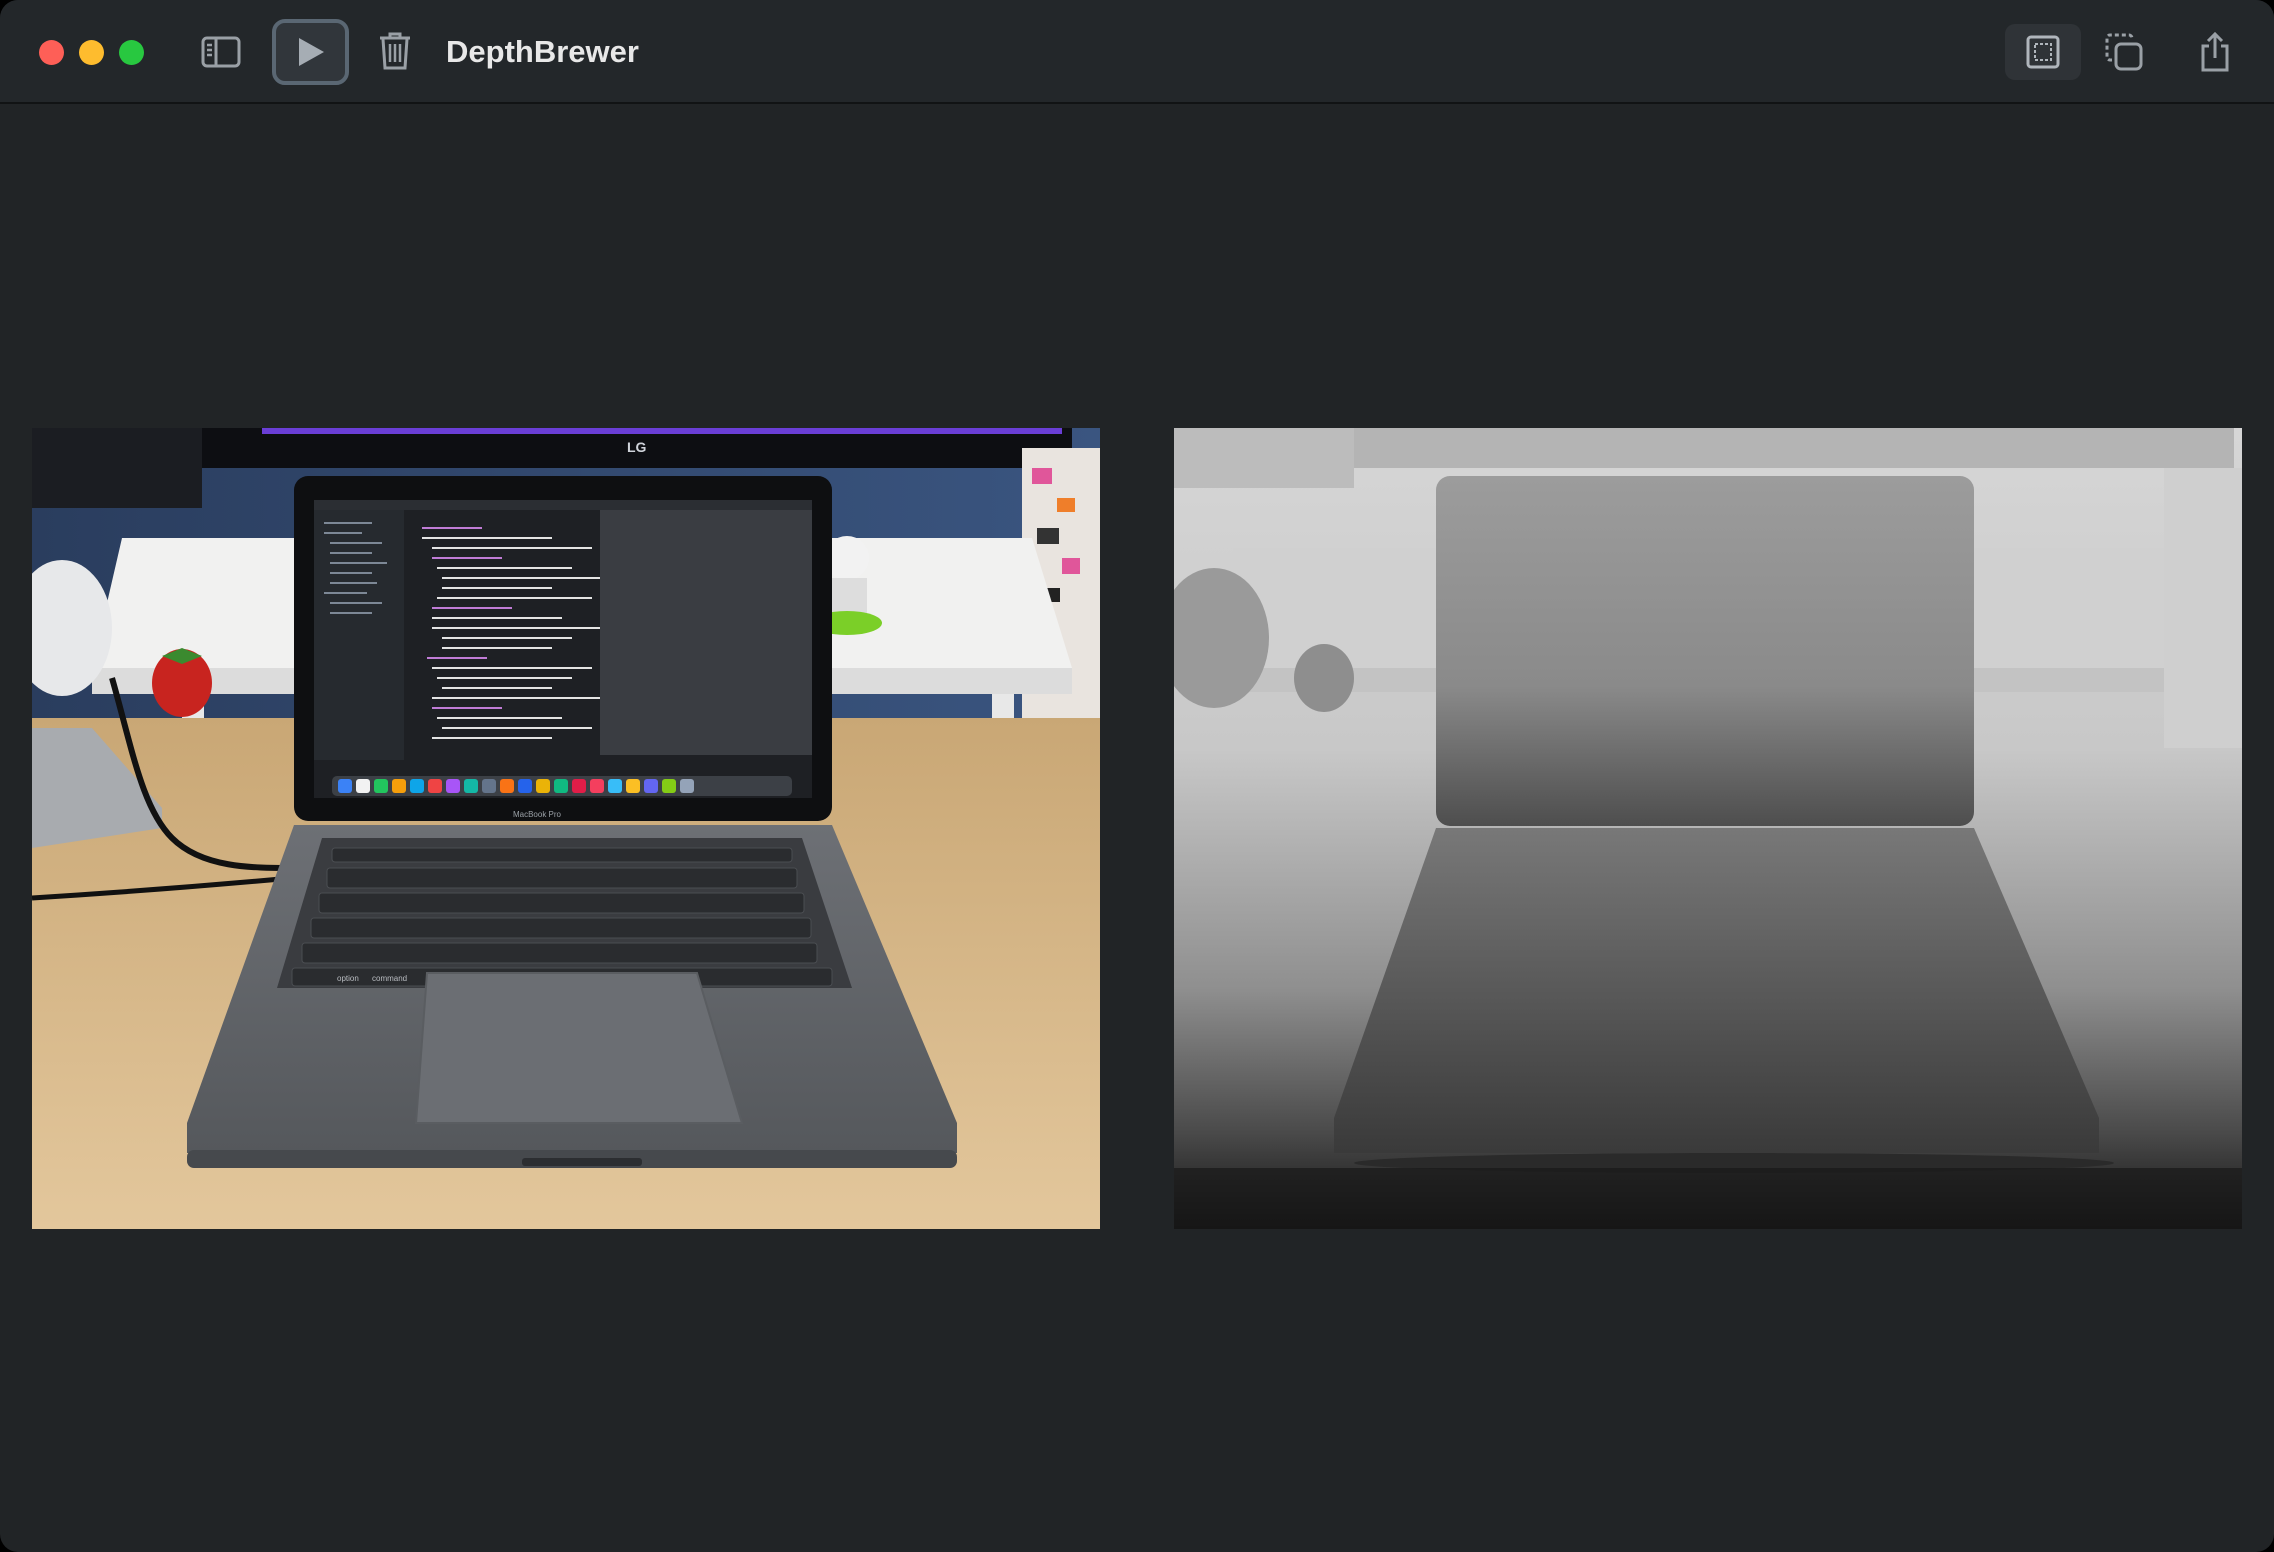 This screenshot has width=2274, height=1552. I want to click on command-key-label-left: command, so click(389, 978).